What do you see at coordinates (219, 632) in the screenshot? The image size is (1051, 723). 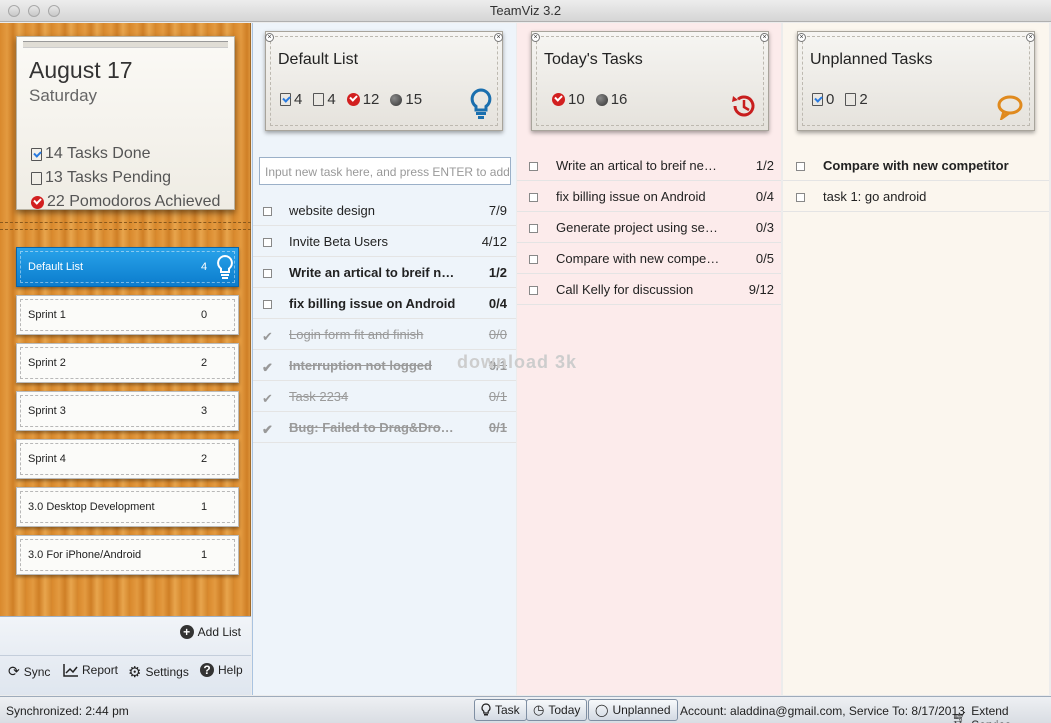 I see `add-list-label: Add List` at bounding box center [219, 632].